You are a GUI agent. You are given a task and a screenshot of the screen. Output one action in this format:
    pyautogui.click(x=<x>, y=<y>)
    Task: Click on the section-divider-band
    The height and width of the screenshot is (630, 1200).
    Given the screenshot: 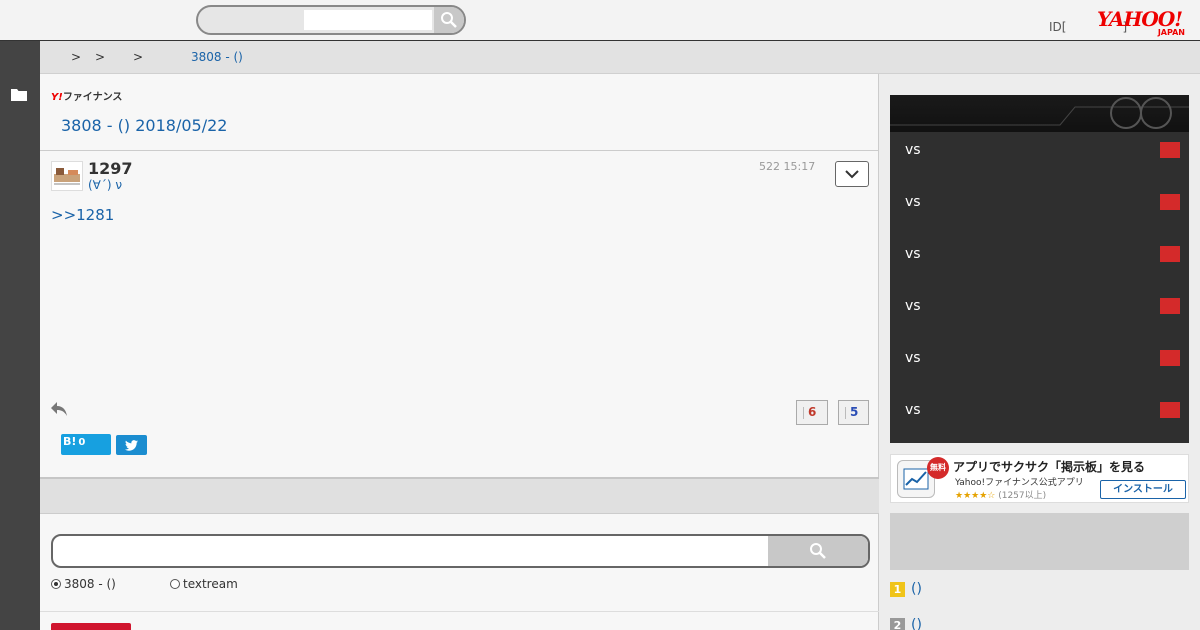 What is the action you would take?
    pyautogui.click(x=459, y=495)
    